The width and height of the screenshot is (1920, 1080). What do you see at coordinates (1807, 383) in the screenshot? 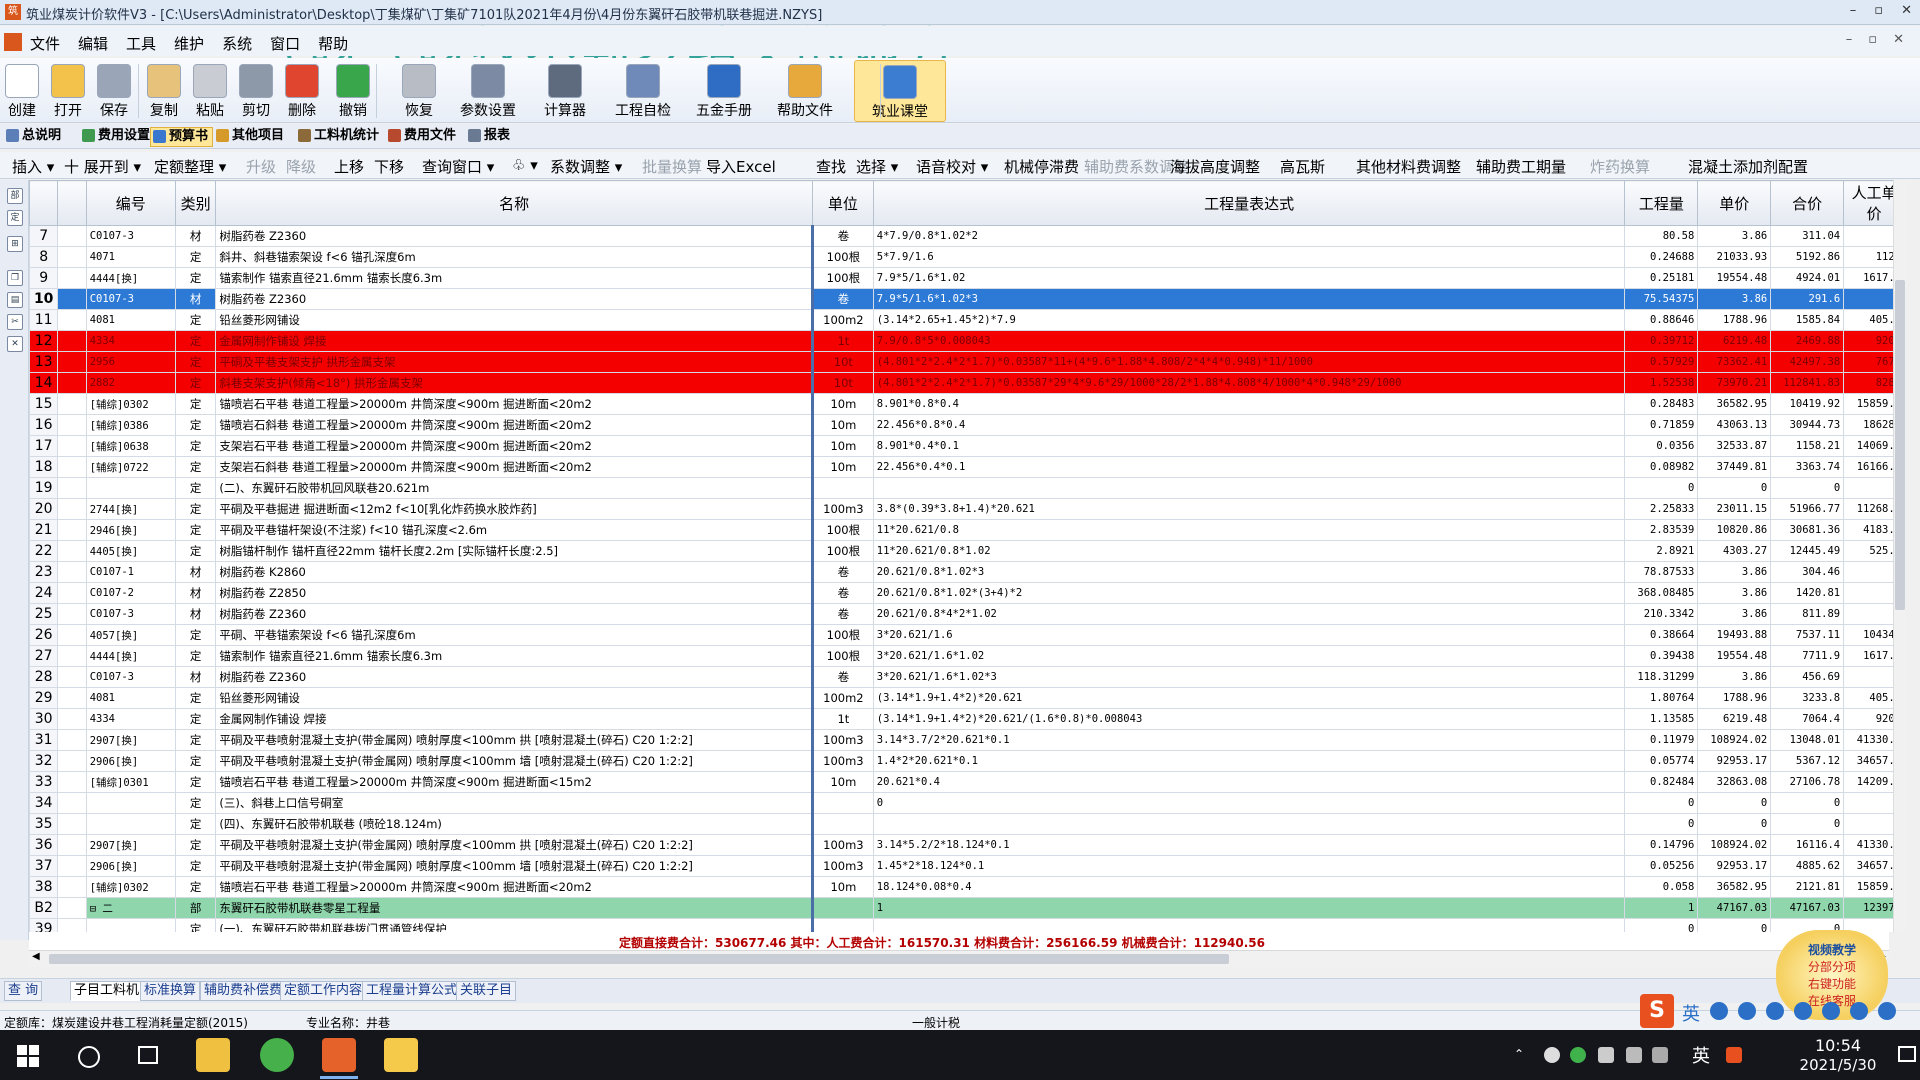
I see `cell-total: 112841.83` at bounding box center [1807, 383].